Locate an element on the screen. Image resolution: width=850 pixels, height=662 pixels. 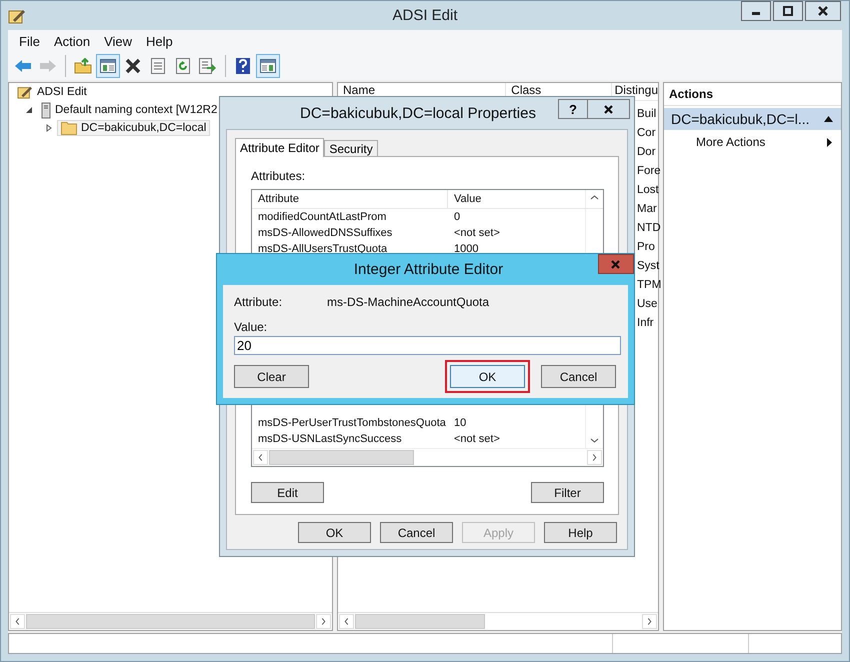
table-cell-text: msDS-AllowedDNSSuffixes is located at coordinates (325, 233).